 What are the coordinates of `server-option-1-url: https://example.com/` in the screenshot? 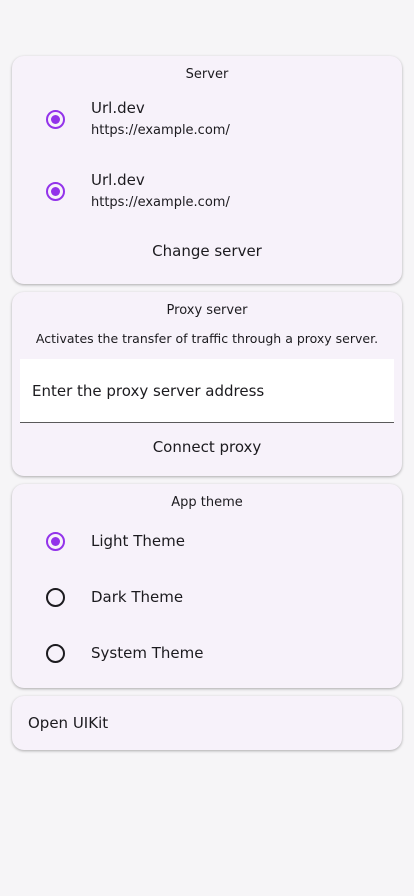 It's located at (160, 130).